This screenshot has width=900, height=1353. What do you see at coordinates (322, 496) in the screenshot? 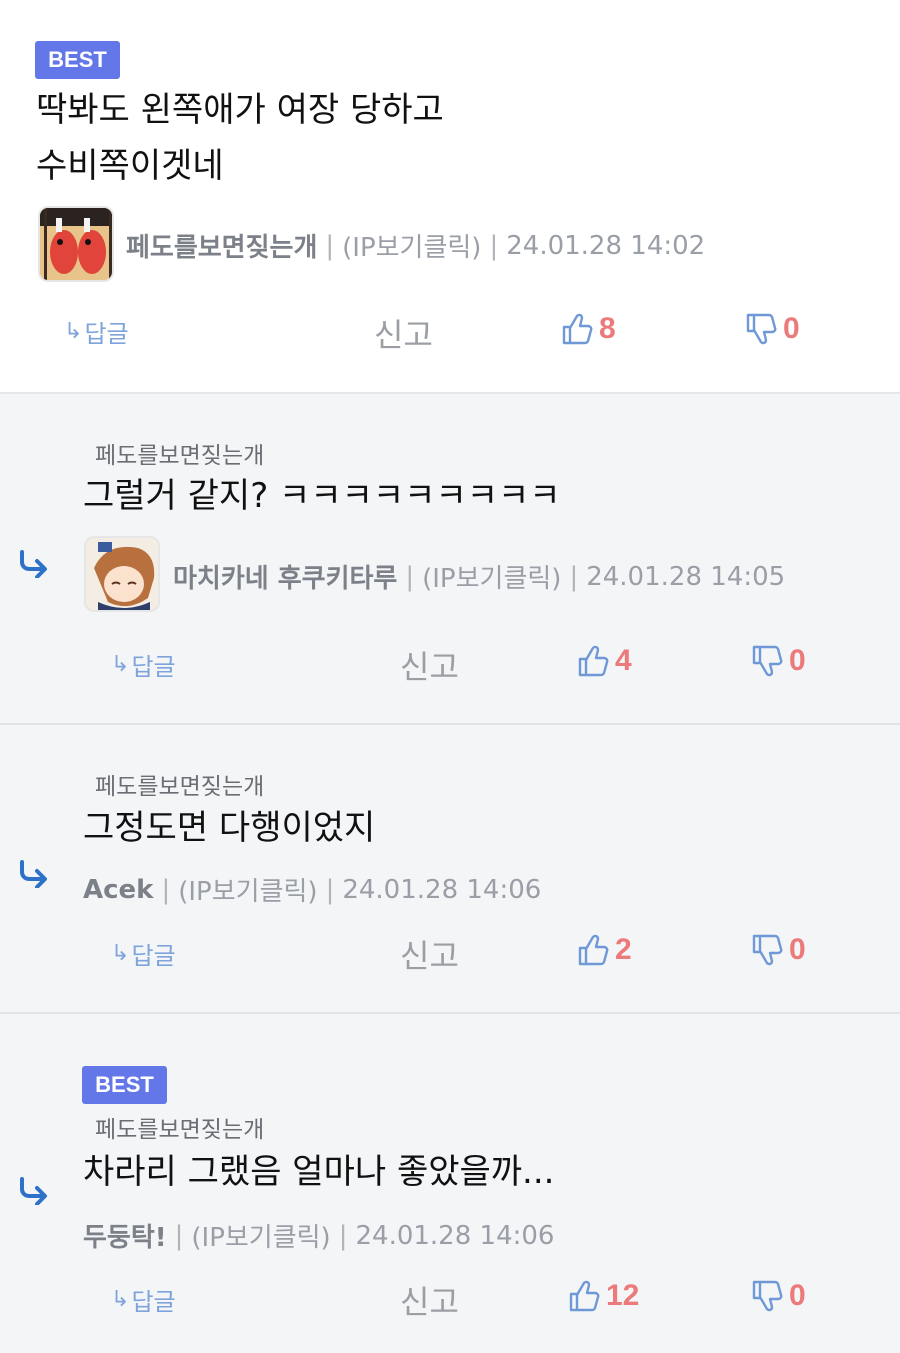
I see `comment-text: 그럴거 같지? ㅋㅋㅋㅋㅋㅋㅋㅋㅋ` at bounding box center [322, 496].